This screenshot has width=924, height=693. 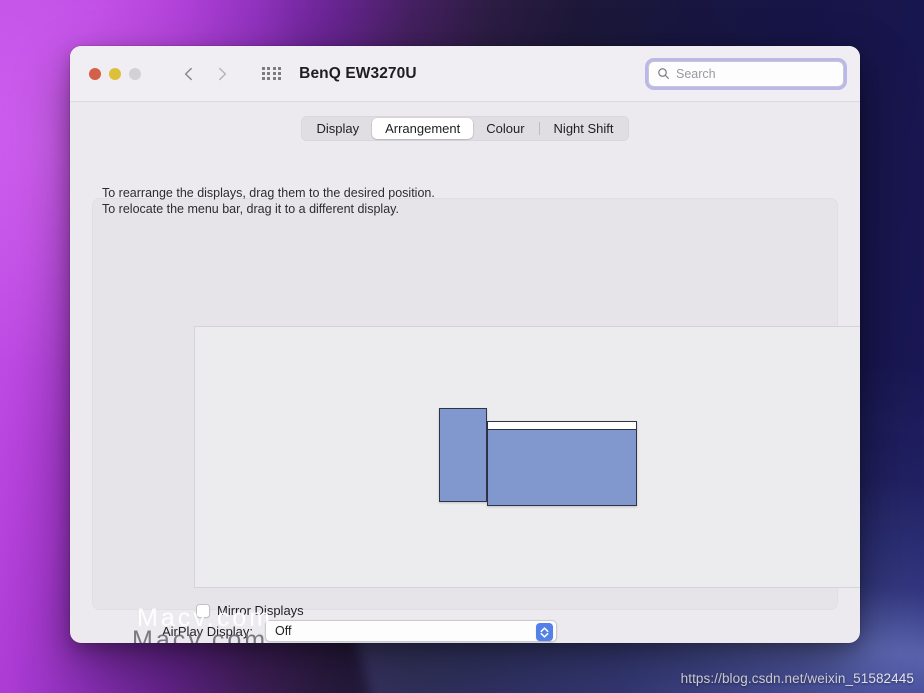 I want to click on traffic-lights, so click(x=115, y=73).